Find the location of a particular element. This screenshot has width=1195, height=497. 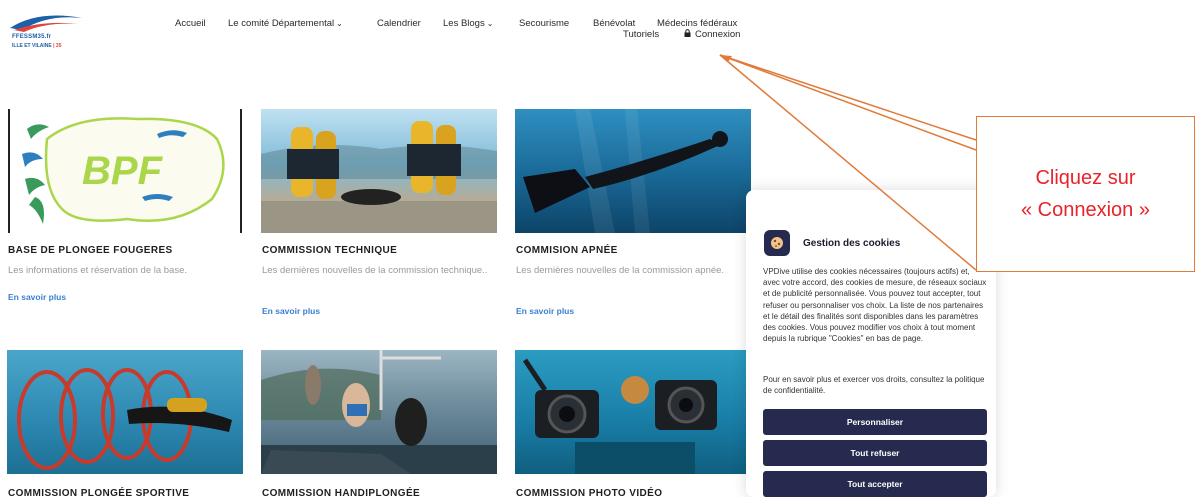

card-title: COMMISSION TECHNIQUE is located at coordinates (329, 250).